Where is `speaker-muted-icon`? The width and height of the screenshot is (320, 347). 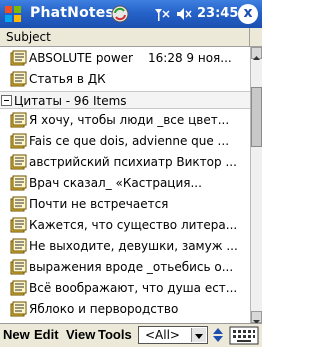
speaker-muted-icon is located at coordinates (184, 14).